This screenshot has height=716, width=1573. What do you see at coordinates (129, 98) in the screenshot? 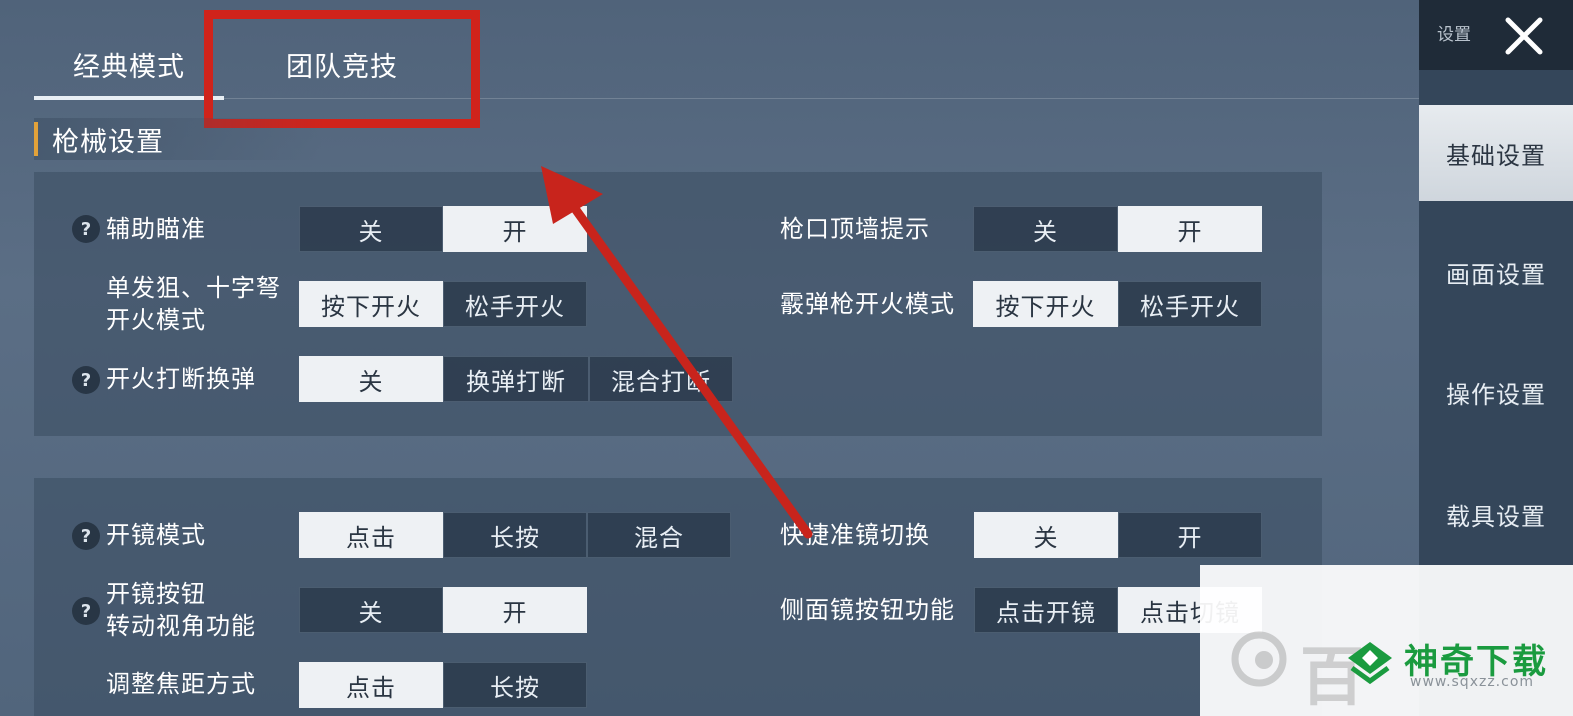
I see `active-tab-indicator` at bounding box center [129, 98].